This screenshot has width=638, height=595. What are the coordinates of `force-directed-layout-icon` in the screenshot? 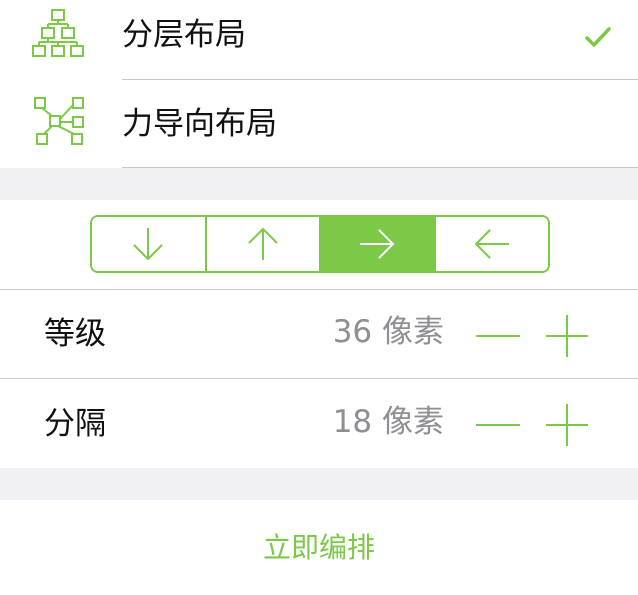 It's located at (59, 121).